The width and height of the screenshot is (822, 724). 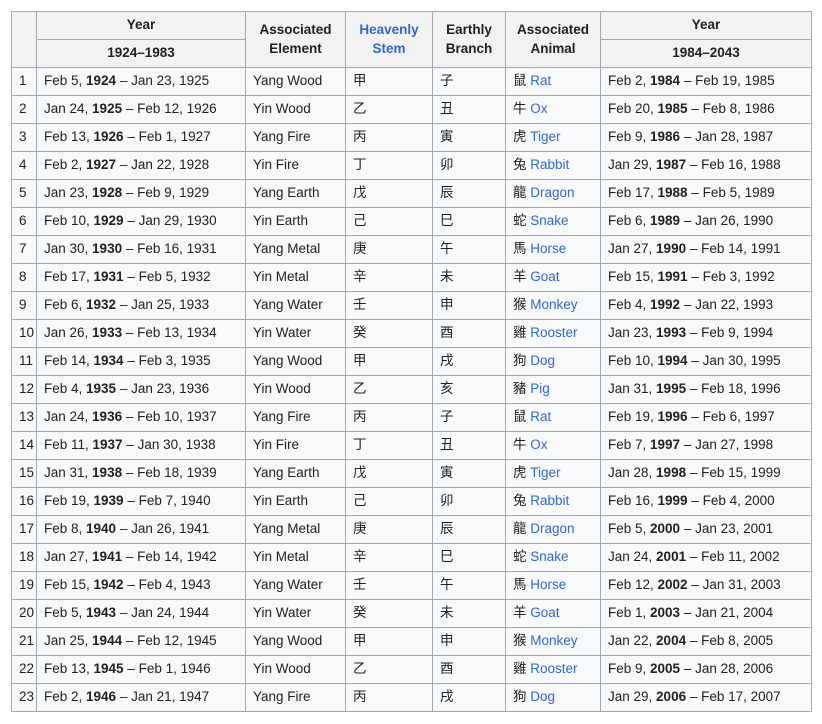 What do you see at coordinates (389, 81) in the screenshot?
I see `heavenly-stem: 甲` at bounding box center [389, 81].